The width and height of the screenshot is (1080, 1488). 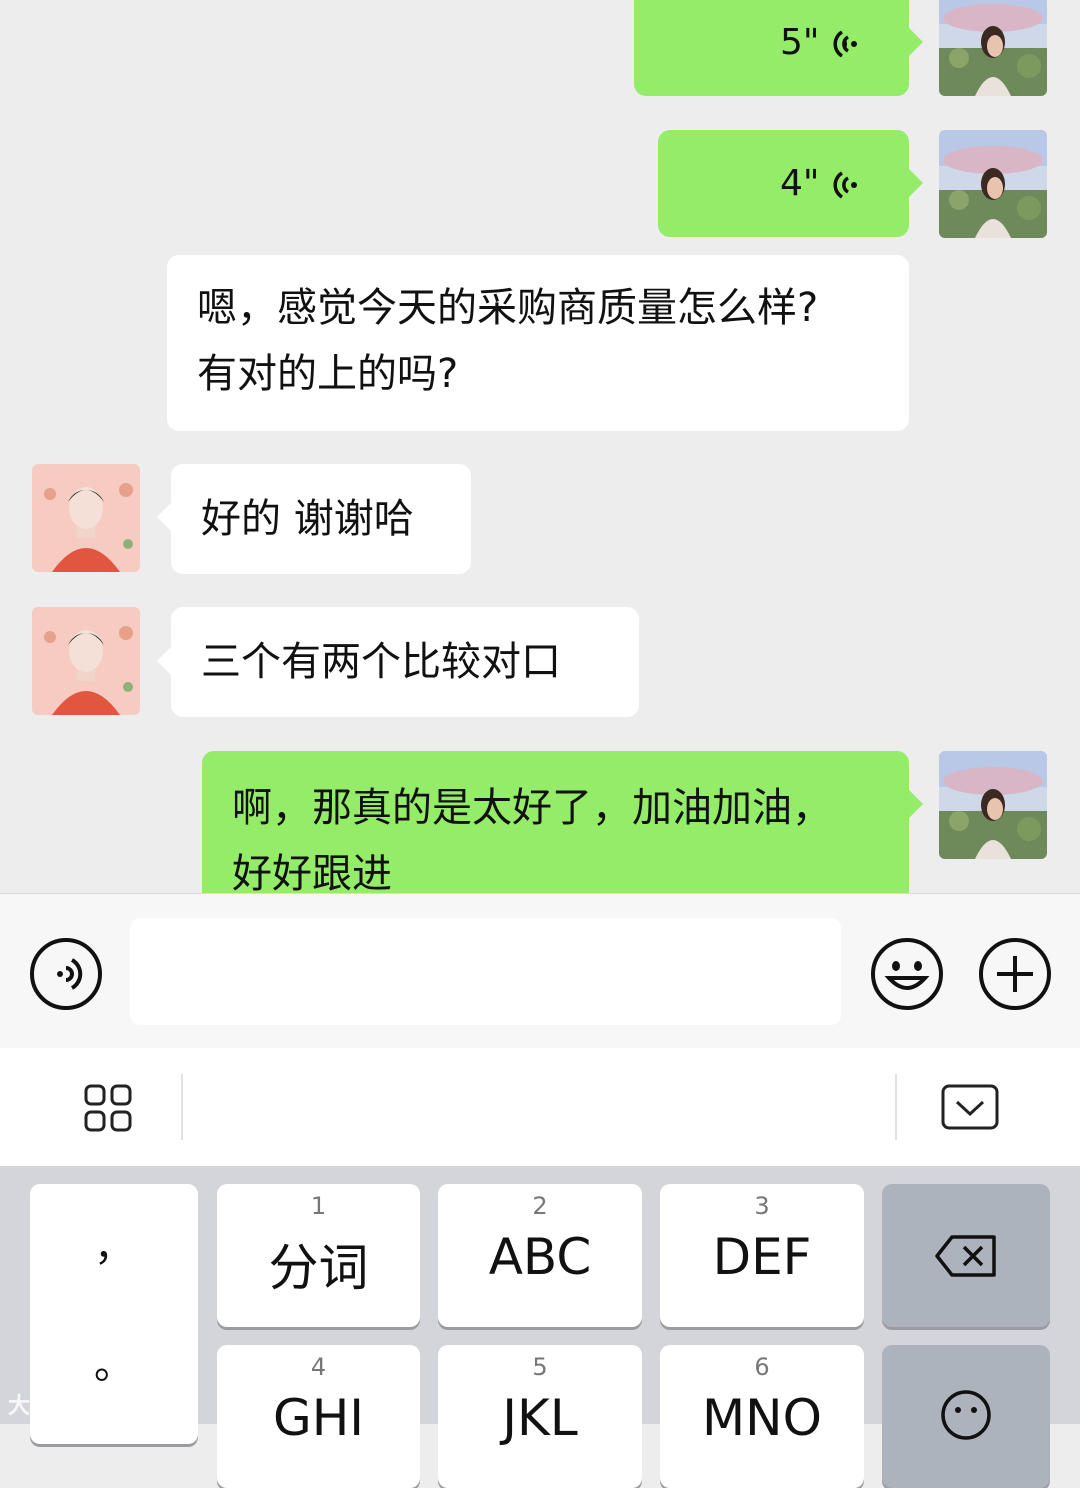 What do you see at coordinates (318, 1268) in the screenshot?
I see `key-label: 分词` at bounding box center [318, 1268].